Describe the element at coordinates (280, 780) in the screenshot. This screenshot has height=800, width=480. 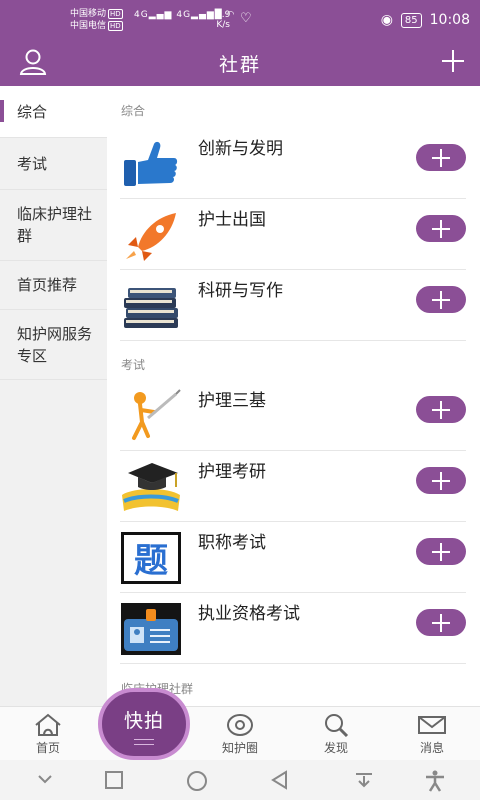
I see `back-icon` at that location.